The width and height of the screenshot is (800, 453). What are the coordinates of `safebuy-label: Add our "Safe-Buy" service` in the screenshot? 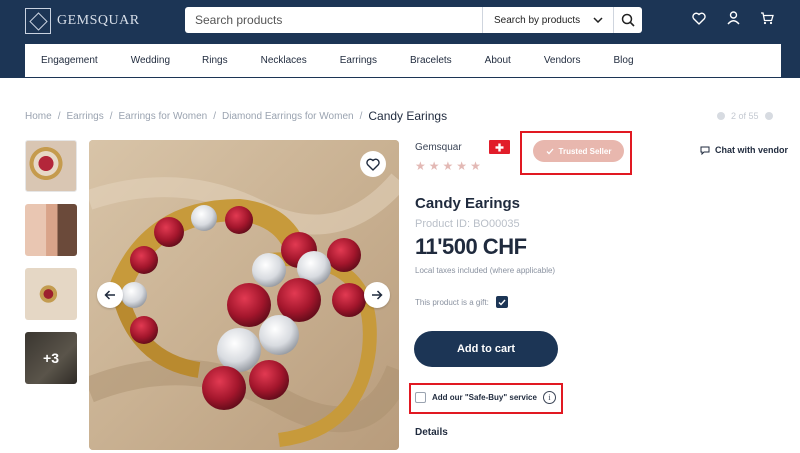 It's located at (484, 397).